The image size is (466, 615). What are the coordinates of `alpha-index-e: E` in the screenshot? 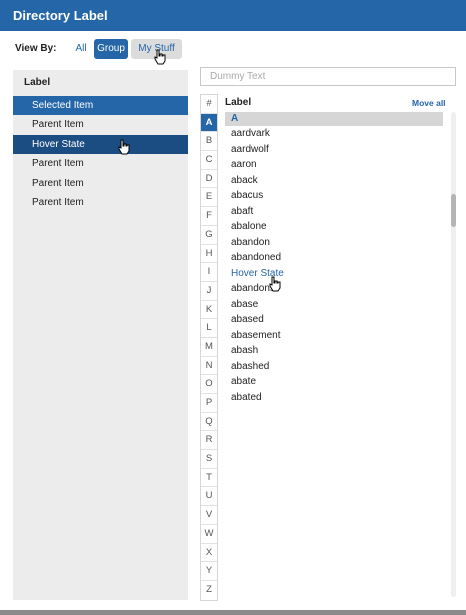 It's located at (209, 198).